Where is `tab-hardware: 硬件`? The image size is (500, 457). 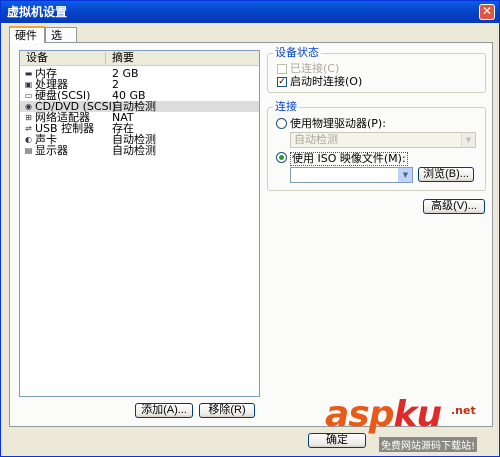
tab-hardware: 硬件 is located at coordinates (27, 34).